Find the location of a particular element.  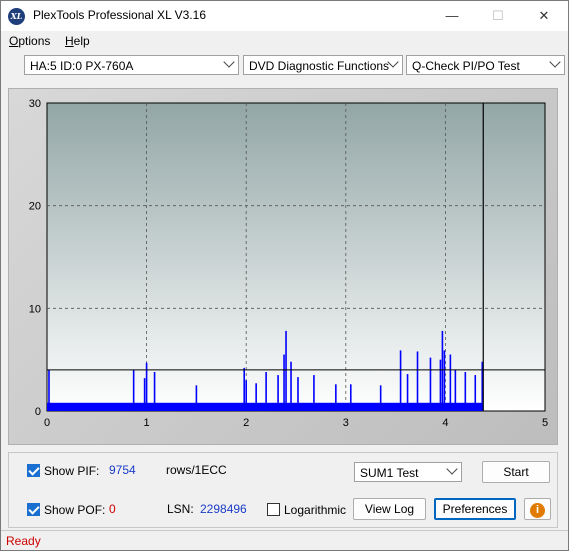

function-select-value: DVD Diagnostic Functions is located at coordinates (319, 66).